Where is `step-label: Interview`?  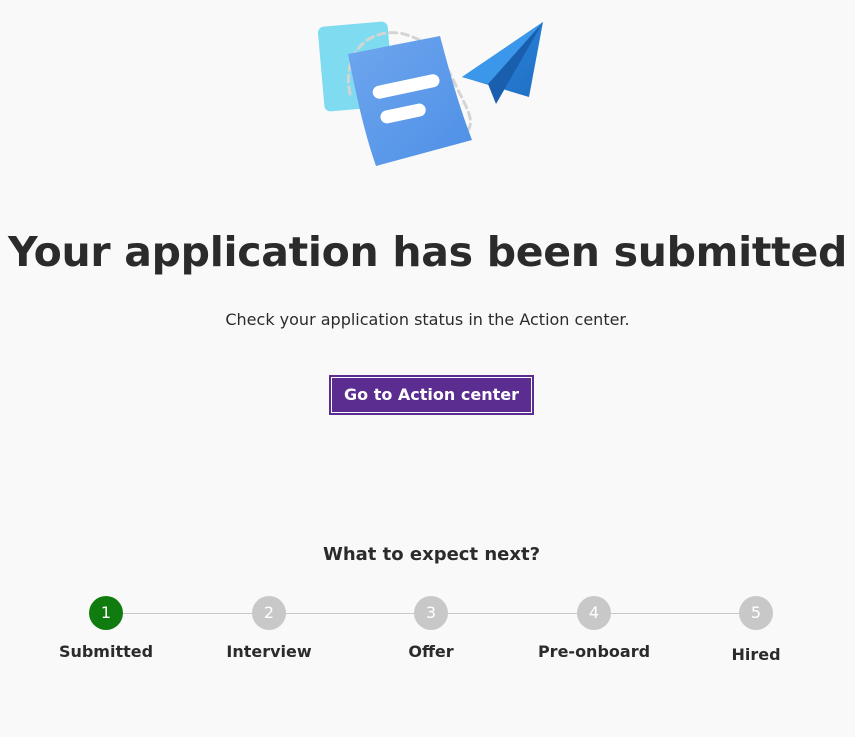
step-label: Interview is located at coordinates (269, 651).